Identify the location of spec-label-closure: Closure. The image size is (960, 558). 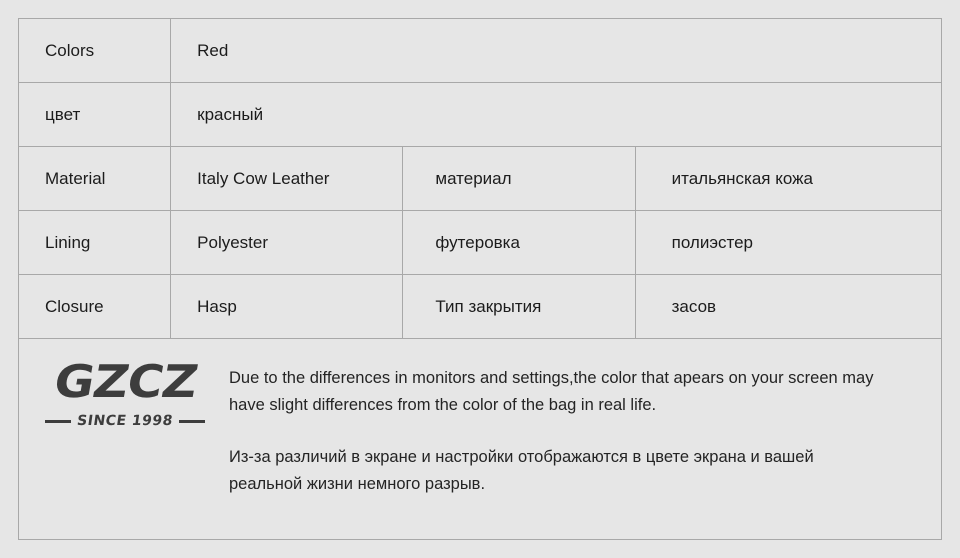
(94, 306).